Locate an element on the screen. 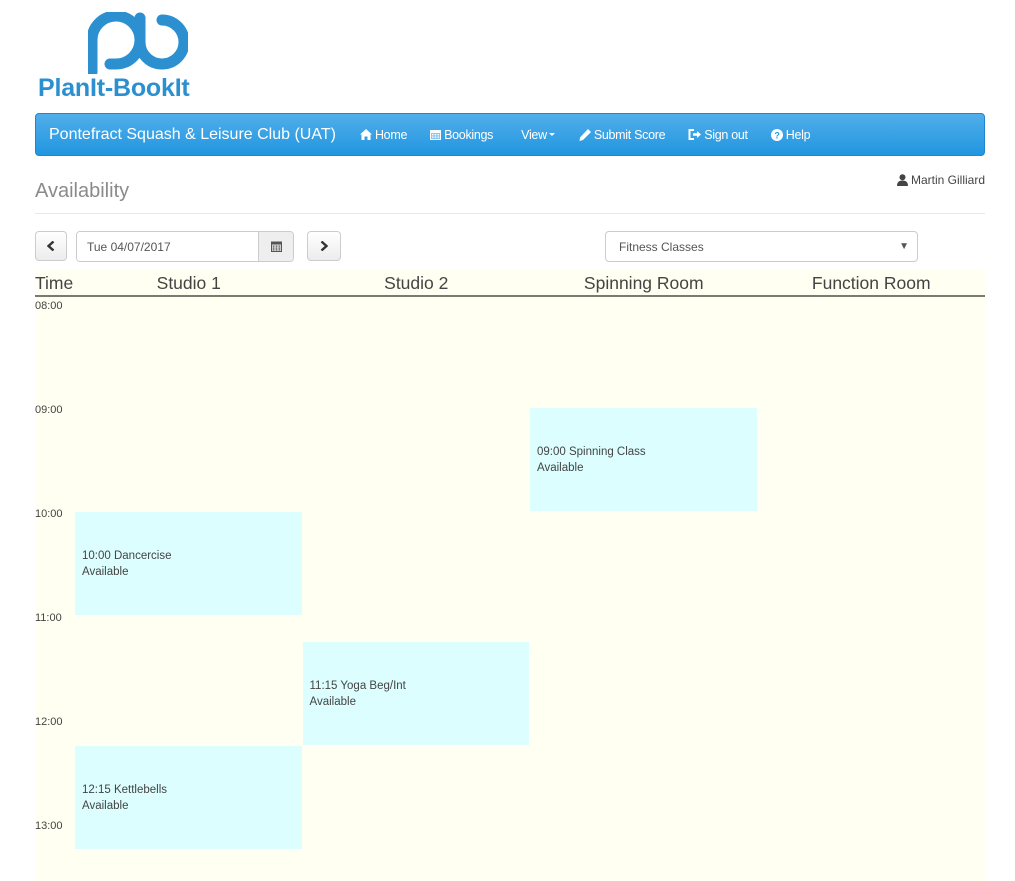 Image resolution: width=1015 pixels, height=881 pixels. planit-bookit-logo: PlanIt-BookIt is located at coordinates (136, 58).